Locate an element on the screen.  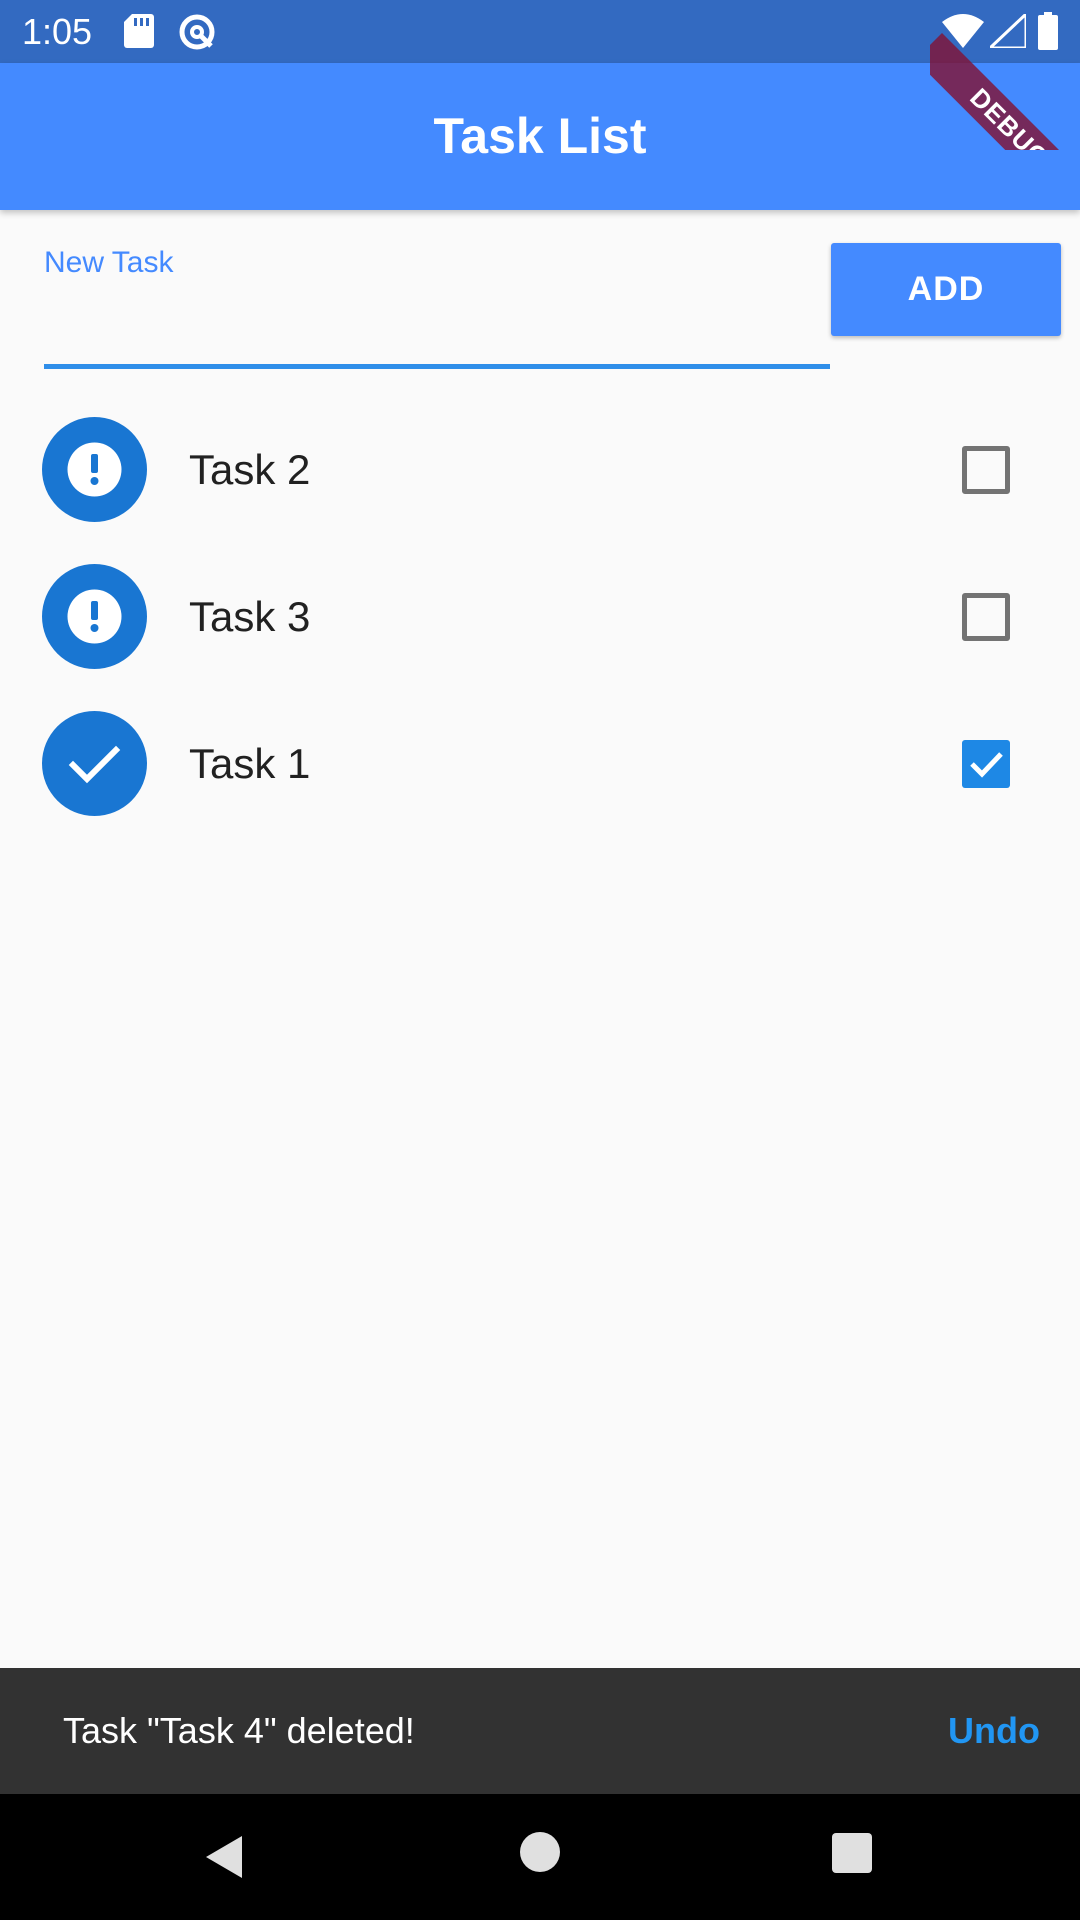
nav-bar is located at coordinates (540, 1857).